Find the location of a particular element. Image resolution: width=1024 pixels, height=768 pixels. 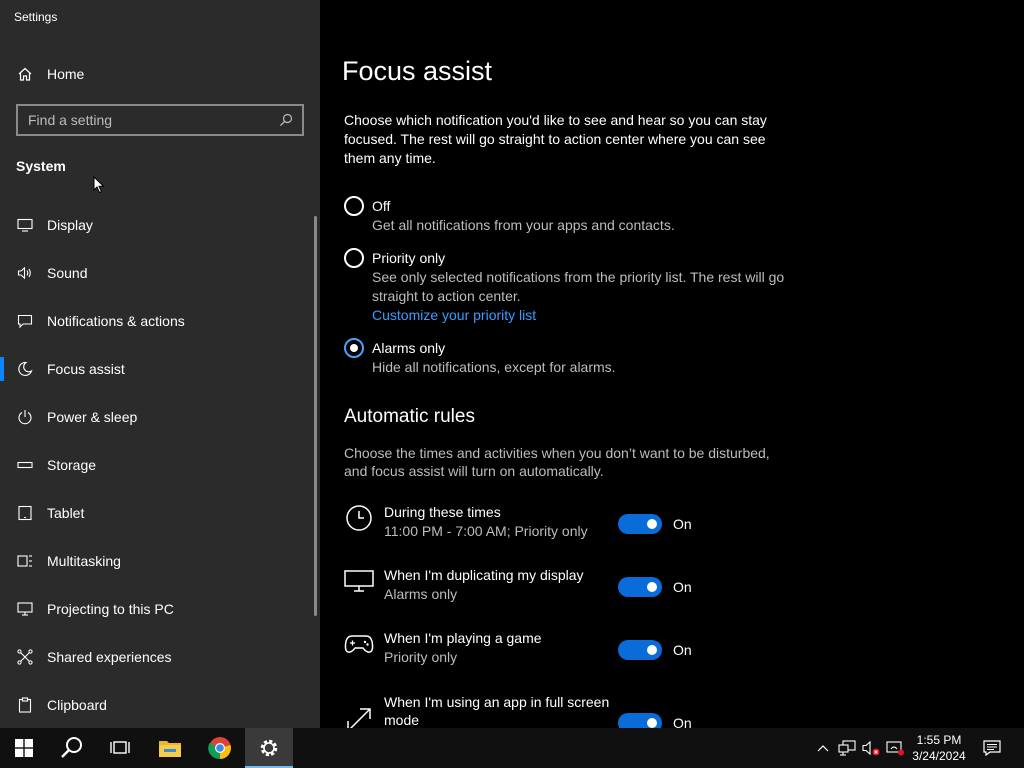

rule-title: During these times is located at coordinates (442, 512).